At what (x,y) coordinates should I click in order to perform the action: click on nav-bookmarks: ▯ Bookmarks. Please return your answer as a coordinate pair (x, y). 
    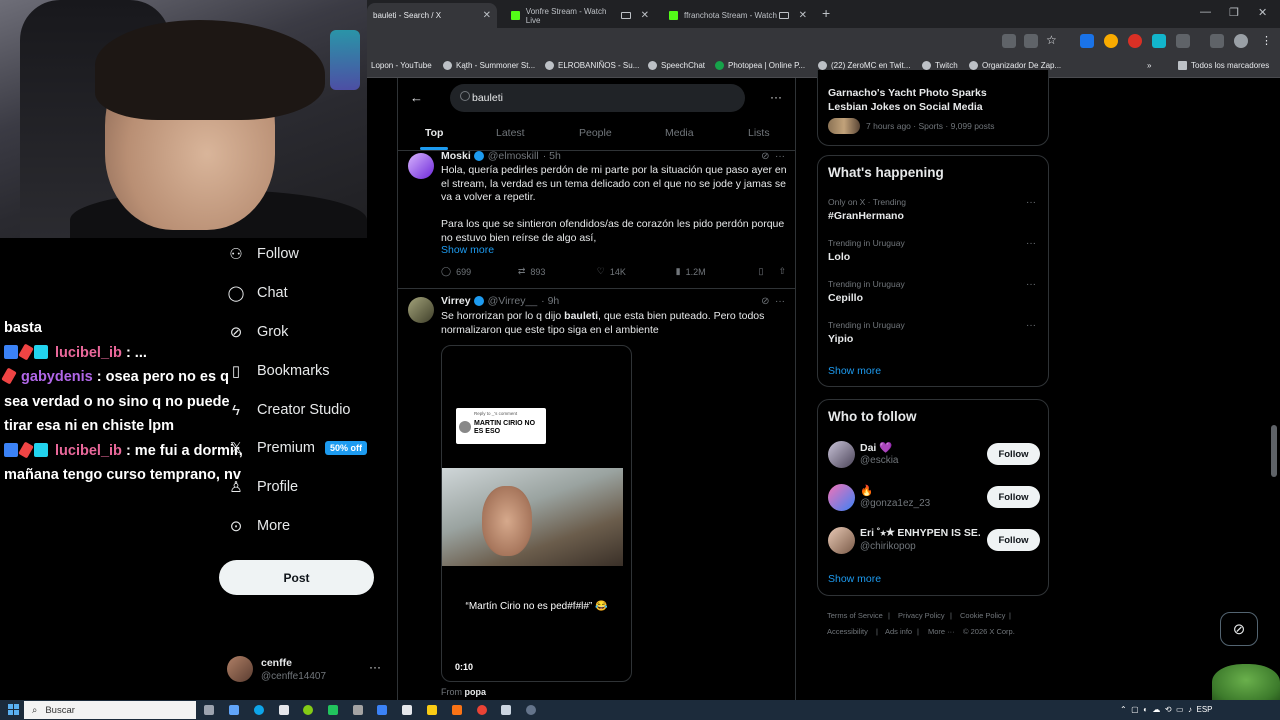
    Looking at the image, I should click on (279, 371).